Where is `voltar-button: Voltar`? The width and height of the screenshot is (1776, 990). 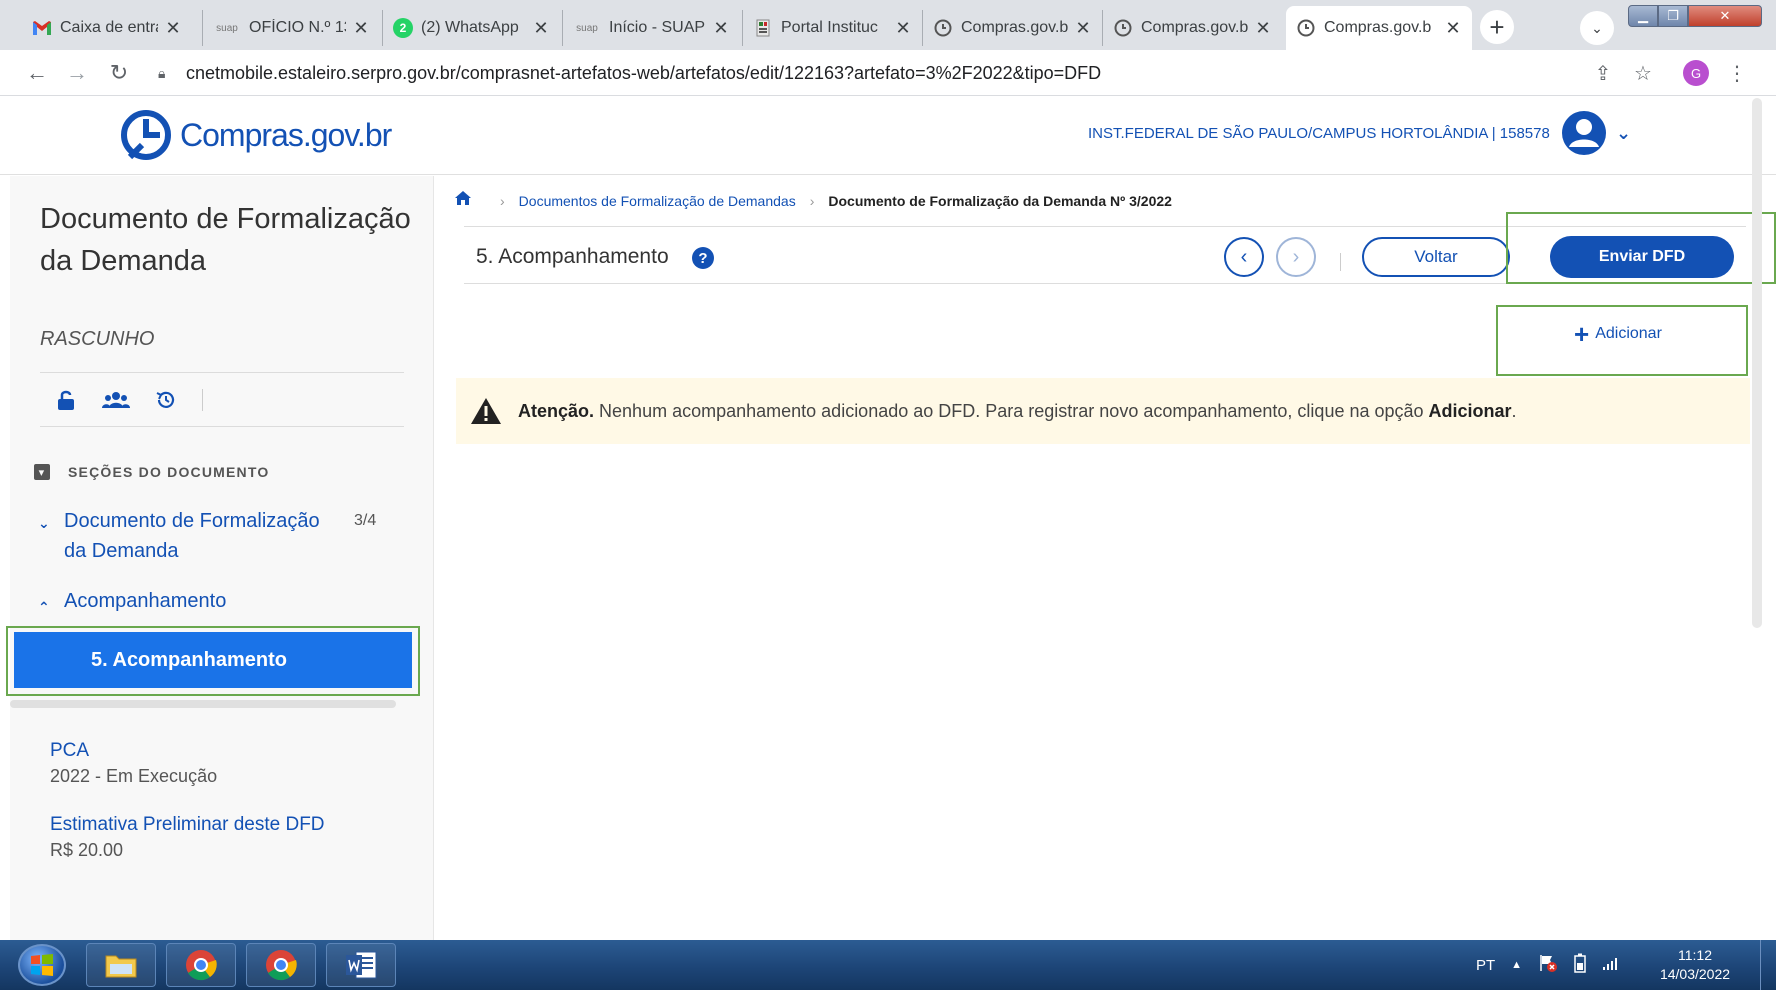
voltar-button: Voltar is located at coordinates (1436, 257).